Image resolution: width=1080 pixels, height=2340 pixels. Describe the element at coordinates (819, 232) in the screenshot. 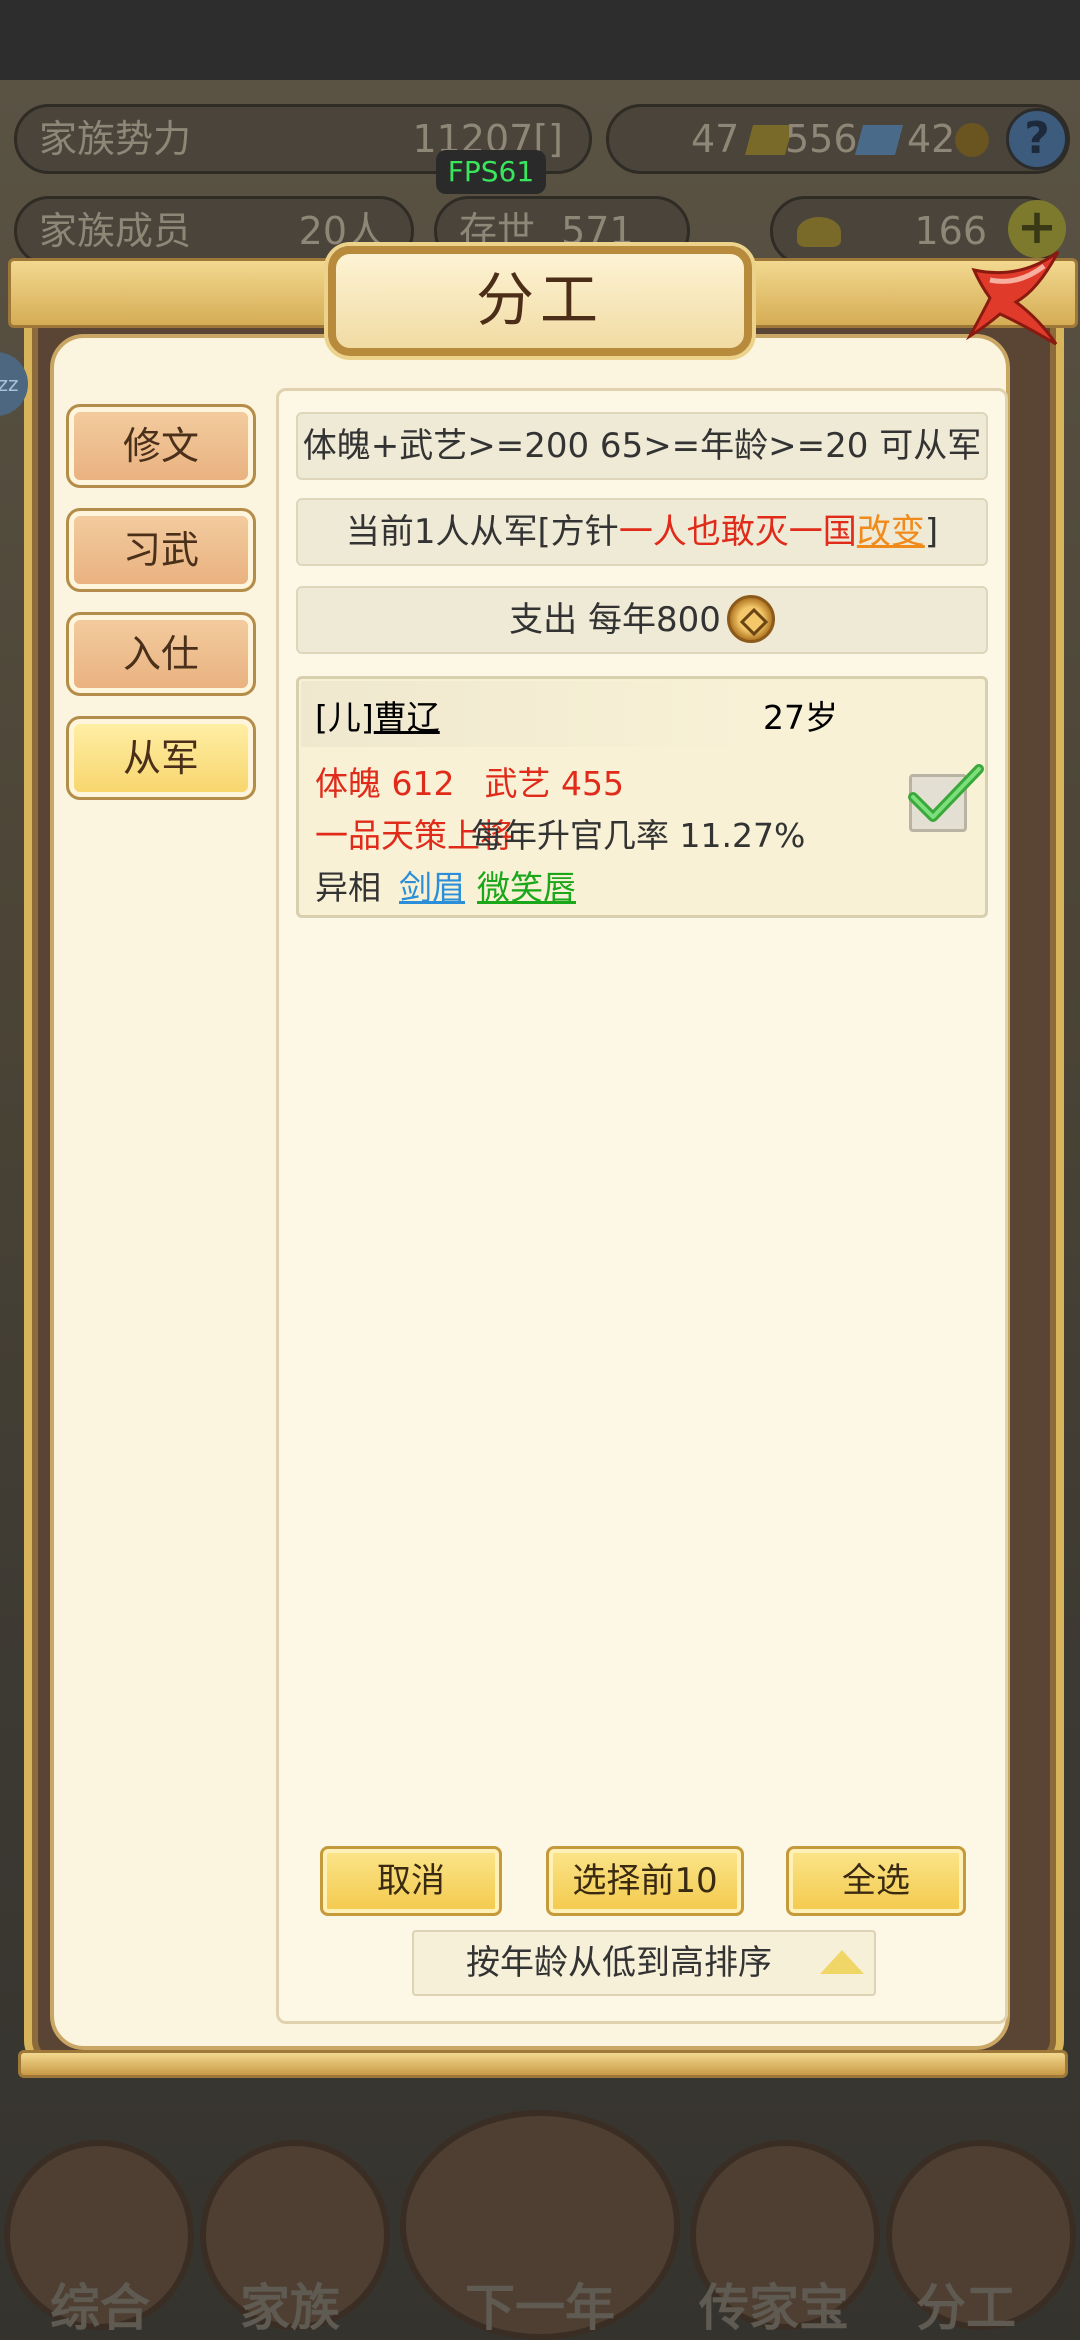

I see `ingot-icon` at that location.